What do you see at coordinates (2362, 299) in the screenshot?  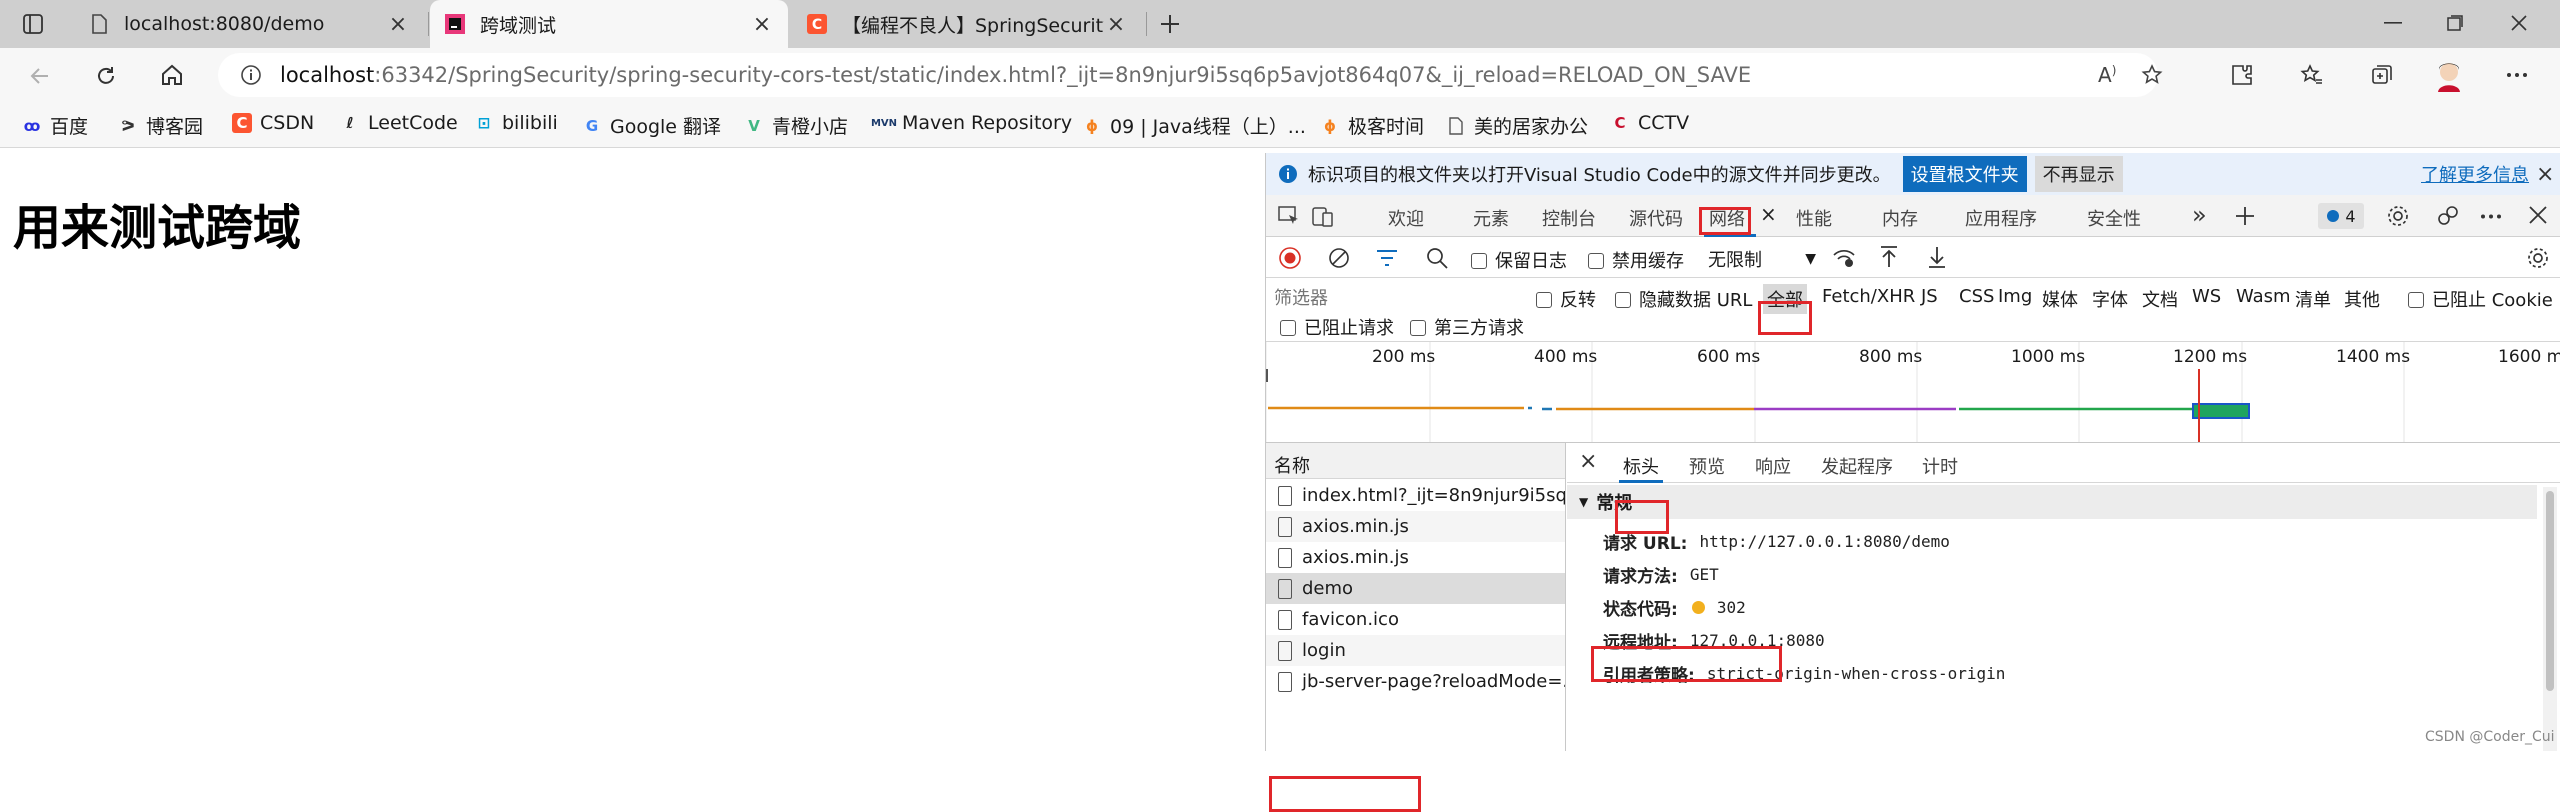 I see `type-other: 其他` at bounding box center [2362, 299].